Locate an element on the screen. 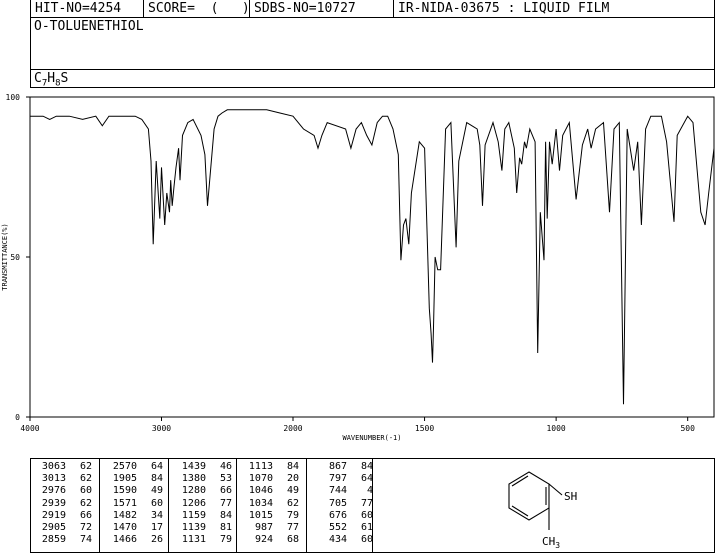  x-axis-label: WAVENUMBER(-1) is located at coordinates (371, 438).